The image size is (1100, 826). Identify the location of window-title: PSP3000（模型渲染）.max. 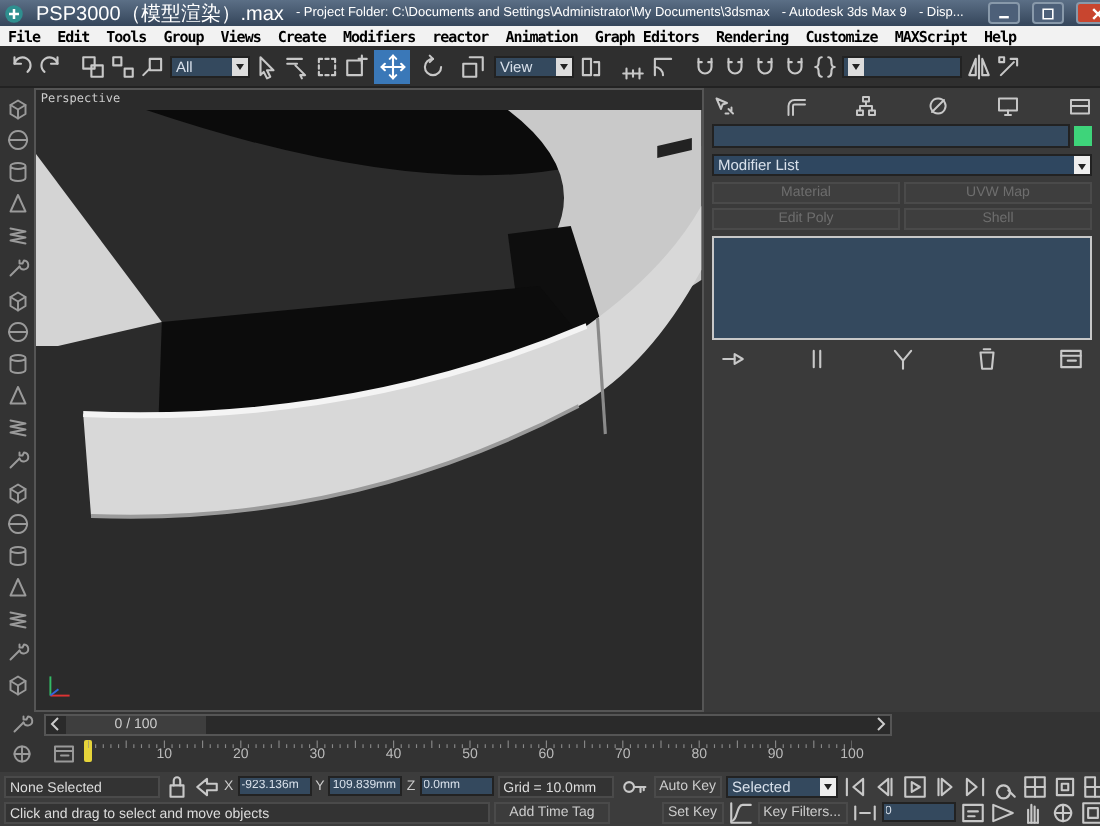
(160, 13).